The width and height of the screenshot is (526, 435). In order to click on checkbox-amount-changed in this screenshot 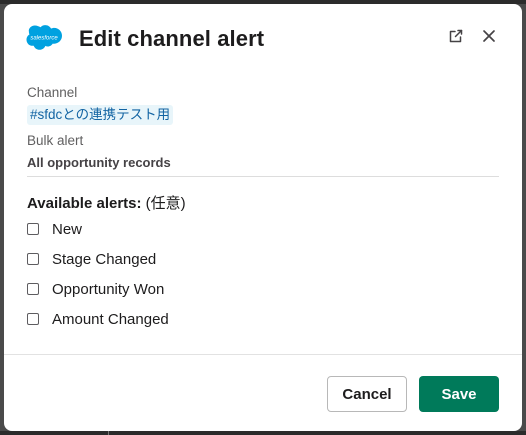, I will do `click(33, 319)`.